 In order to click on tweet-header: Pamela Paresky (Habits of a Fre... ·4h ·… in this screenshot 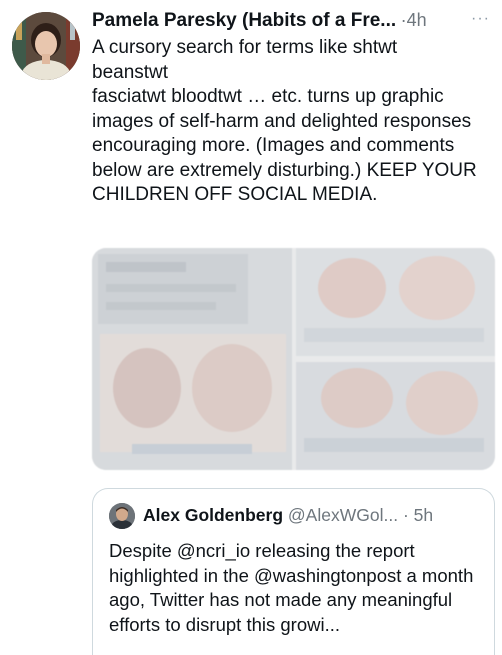, I will do `click(292, 23)`.